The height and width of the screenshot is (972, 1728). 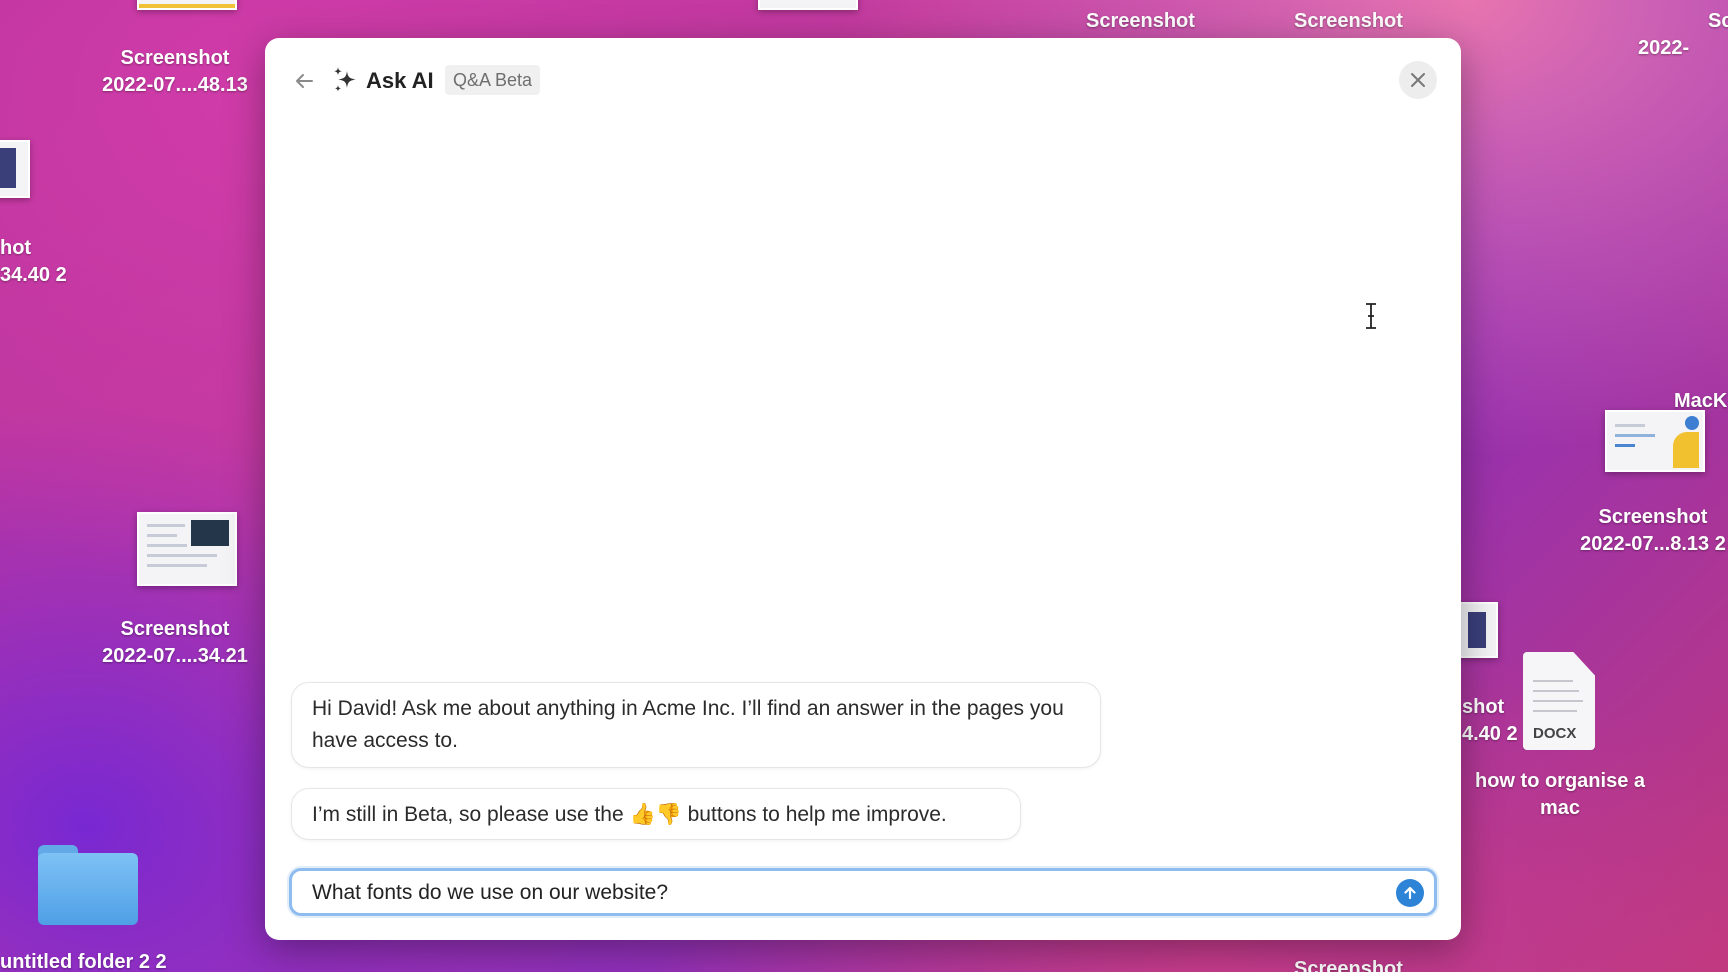 What do you see at coordinates (1559, 701) in the screenshot?
I see `docx-file-icon: DOCX` at bounding box center [1559, 701].